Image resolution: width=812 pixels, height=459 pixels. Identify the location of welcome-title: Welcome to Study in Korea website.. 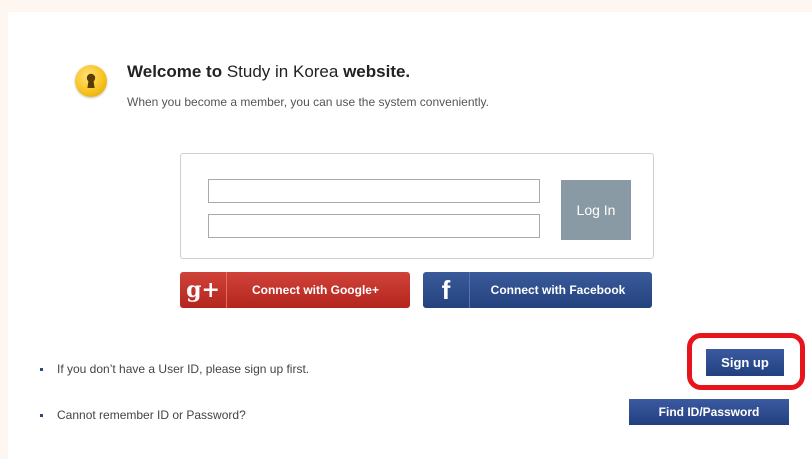
(268, 72).